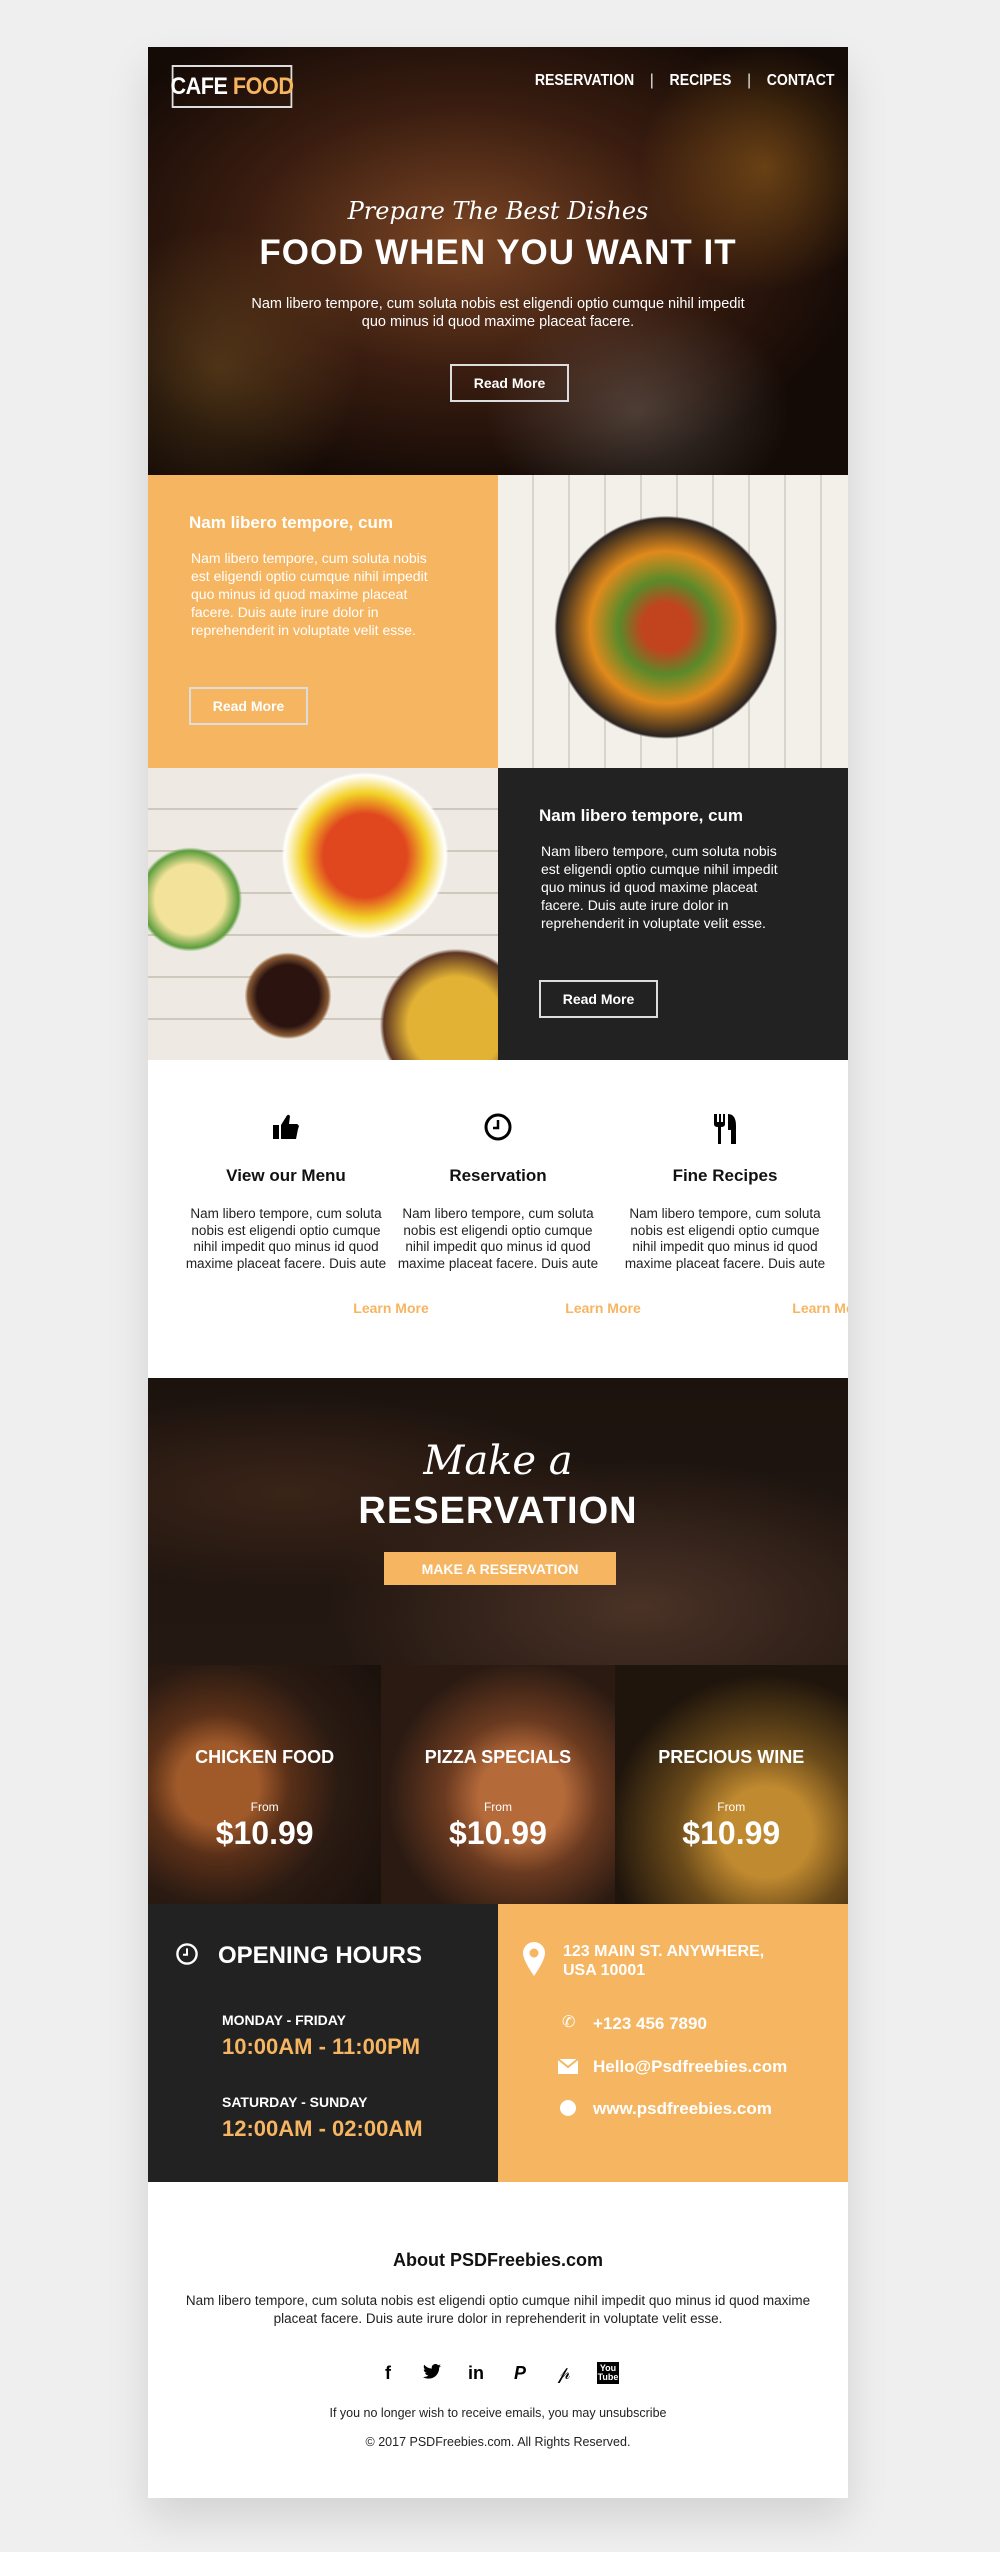 The width and height of the screenshot is (1000, 2552). I want to click on card-title: CHICKEN FOOD, so click(265, 1757).